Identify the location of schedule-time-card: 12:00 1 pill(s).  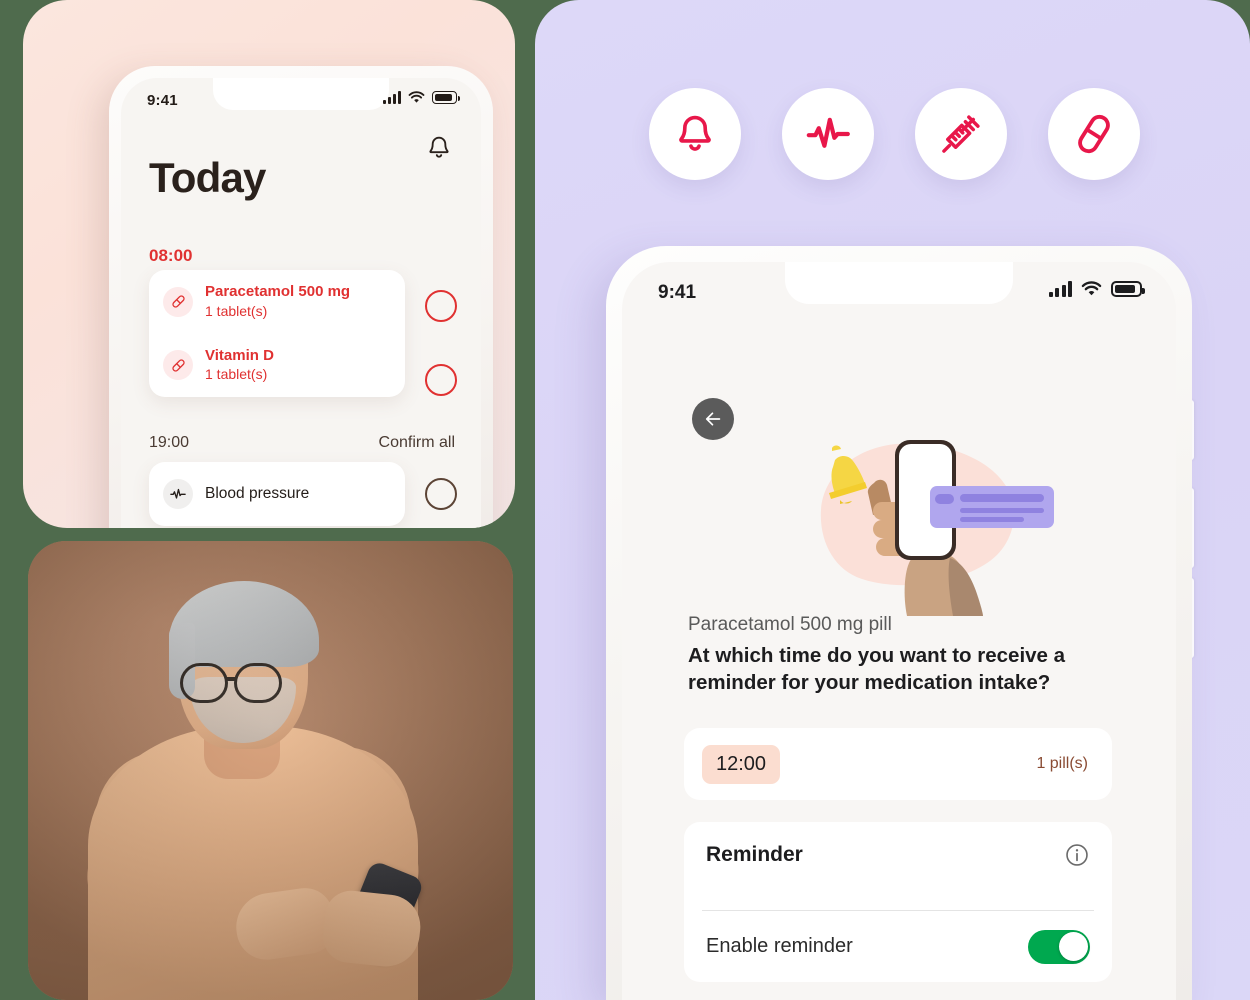
(898, 764).